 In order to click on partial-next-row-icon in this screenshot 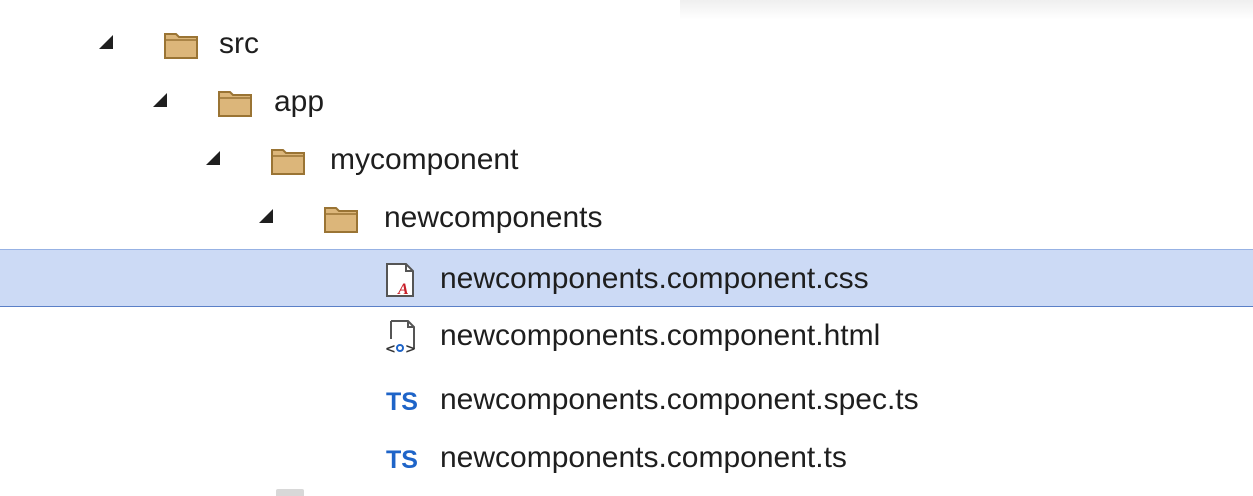, I will do `click(290, 492)`.